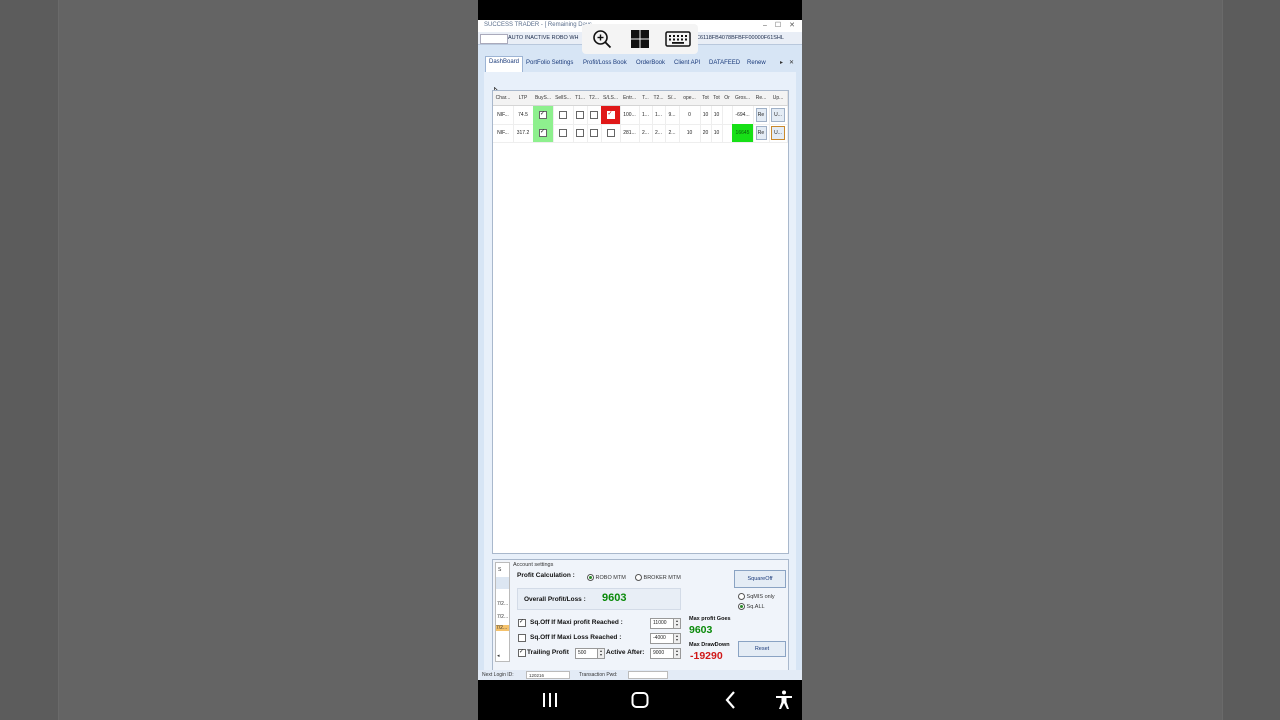 This screenshot has width=1280, height=720. What do you see at coordinates (751, 606) in the screenshot?
I see `sqall-option: Sq.ALL` at bounding box center [751, 606].